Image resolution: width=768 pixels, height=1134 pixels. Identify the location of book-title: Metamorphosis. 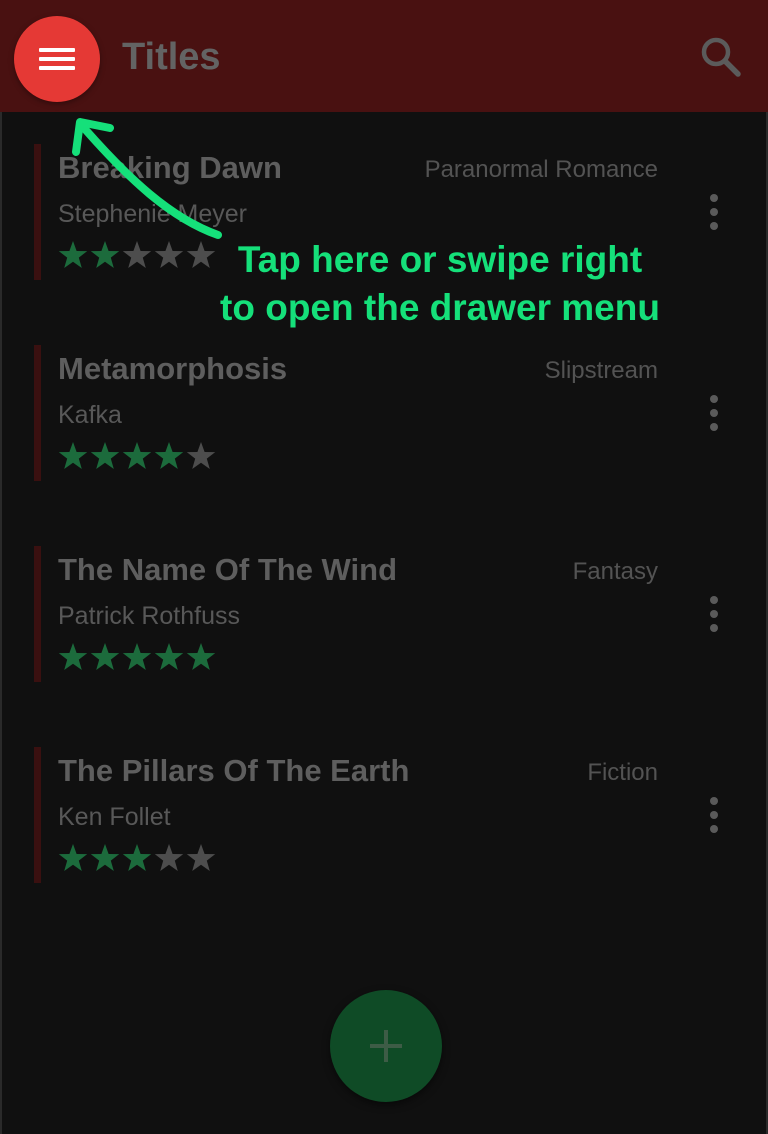
(173, 368).